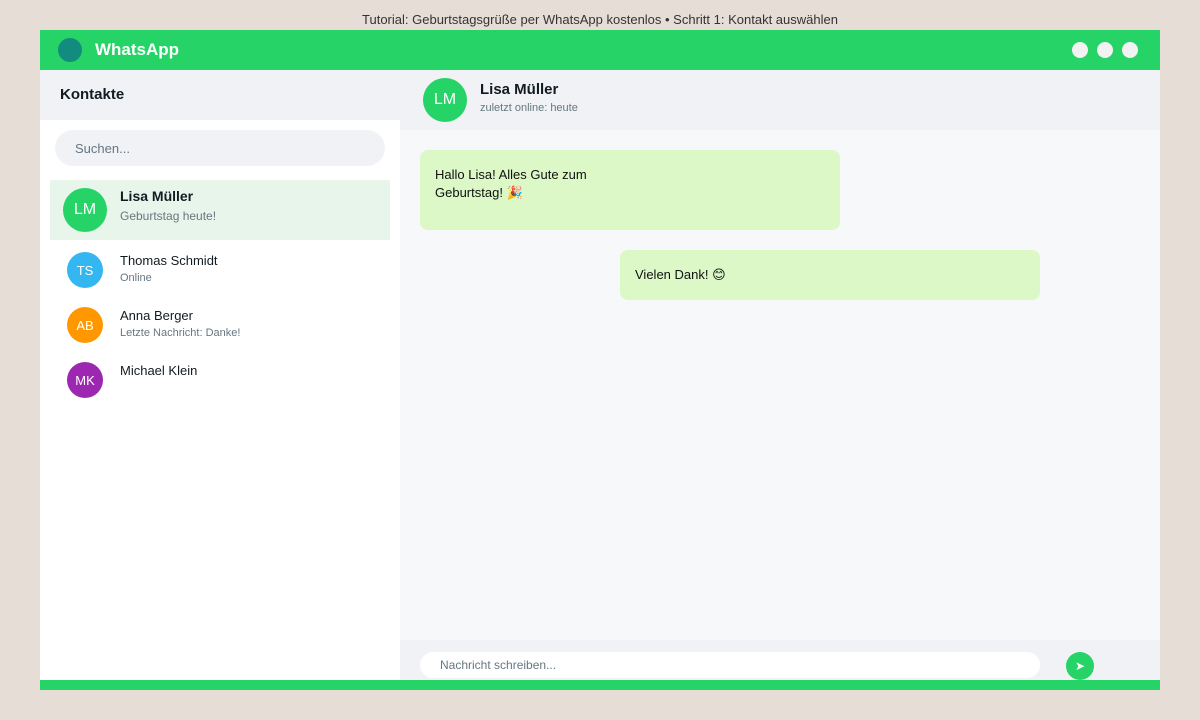 The width and height of the screenshot is (1200, 720). Describe the element at coordinates (479, 192) in the screenshot. I see `message-text-line: Geburtstag! 🎉` at that location.